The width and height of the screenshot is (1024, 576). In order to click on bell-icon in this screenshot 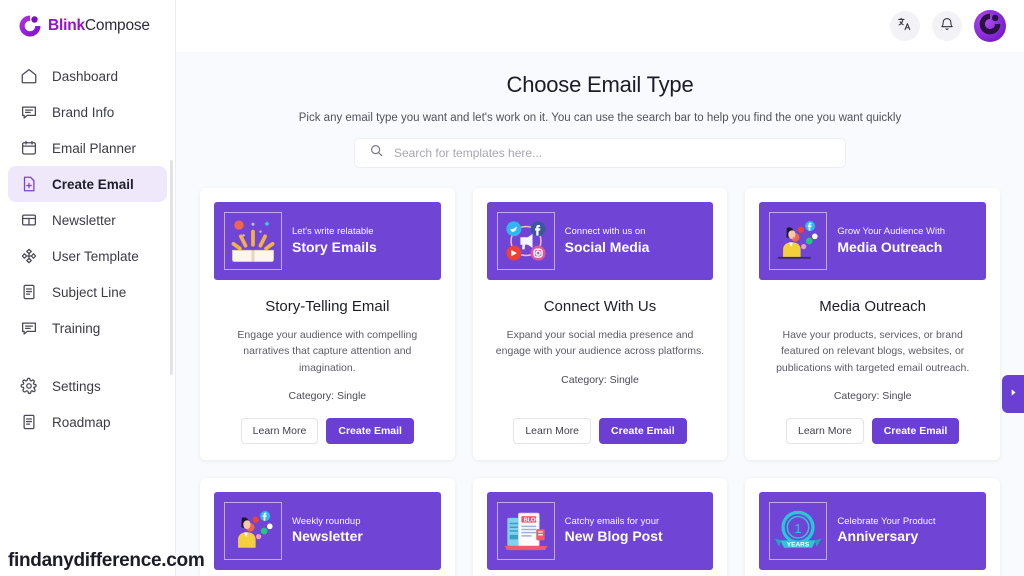, I will do `click(947, 26)`.